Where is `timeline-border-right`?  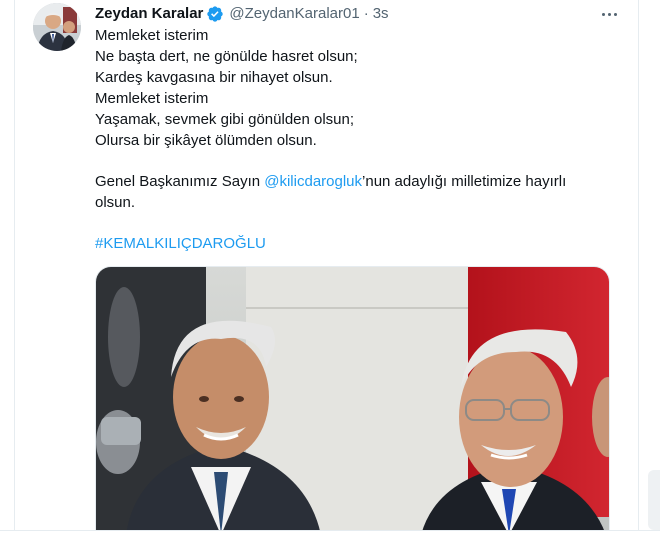
timeline-border-right is located at coordinates (638, 265).